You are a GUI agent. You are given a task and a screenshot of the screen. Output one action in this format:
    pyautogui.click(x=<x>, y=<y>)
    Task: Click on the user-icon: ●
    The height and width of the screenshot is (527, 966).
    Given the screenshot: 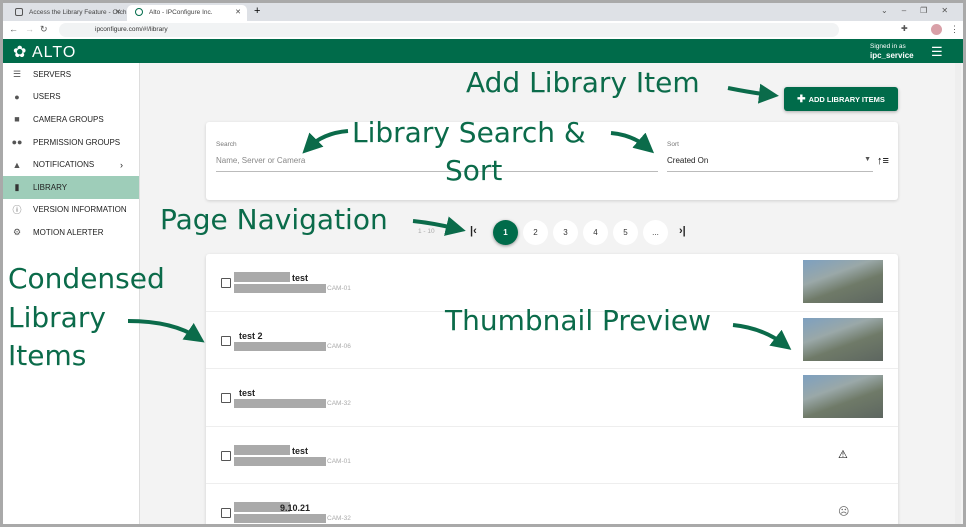 What is the action you would take?
    pyautogui.click(x=17, y=96)
    